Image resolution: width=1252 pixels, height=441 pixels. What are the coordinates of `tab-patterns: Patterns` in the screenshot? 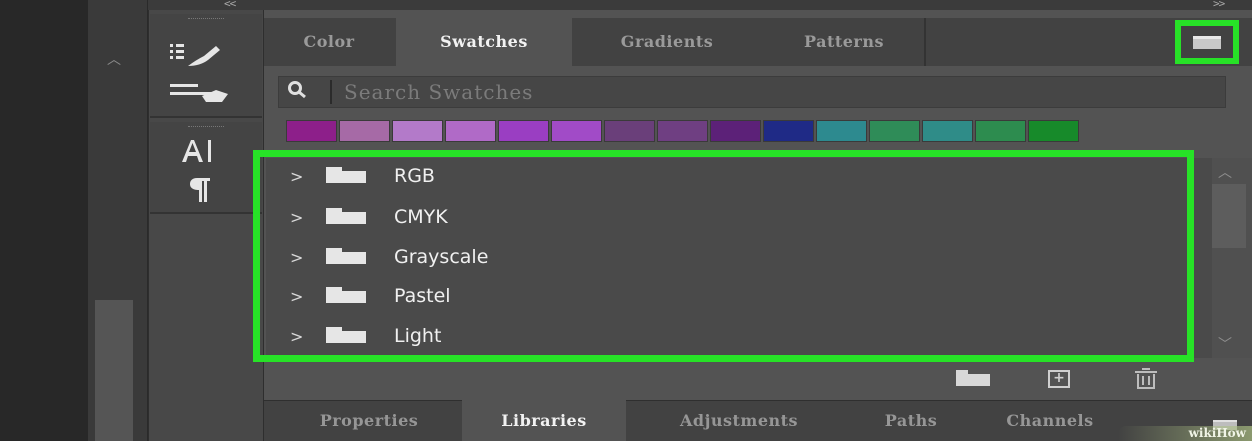 It's located at (844, 42).